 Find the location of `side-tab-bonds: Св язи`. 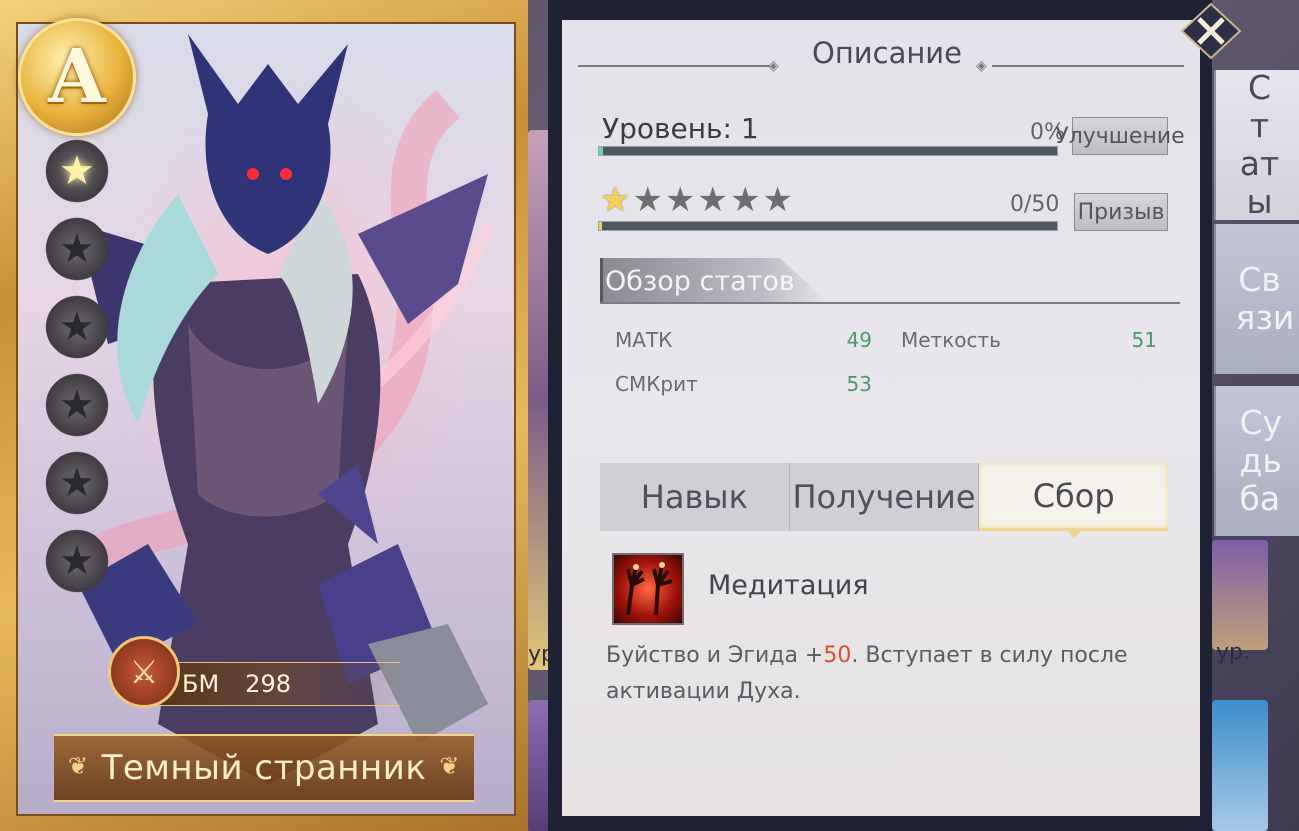

side-tab-bonds: Св язи is located at coordinates (1256, 299).